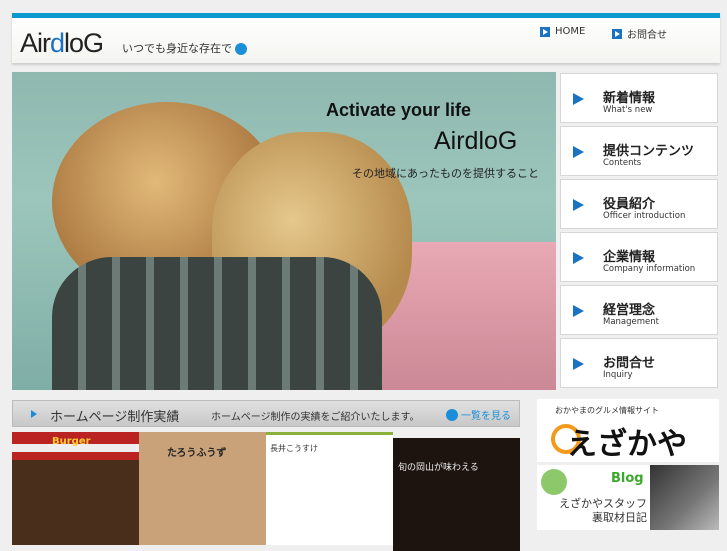 The image size is (727, 551). What do you see at coordinates (554, 482) in the screenshot?
I see `blog-icon` at bounding box center [554, 482].